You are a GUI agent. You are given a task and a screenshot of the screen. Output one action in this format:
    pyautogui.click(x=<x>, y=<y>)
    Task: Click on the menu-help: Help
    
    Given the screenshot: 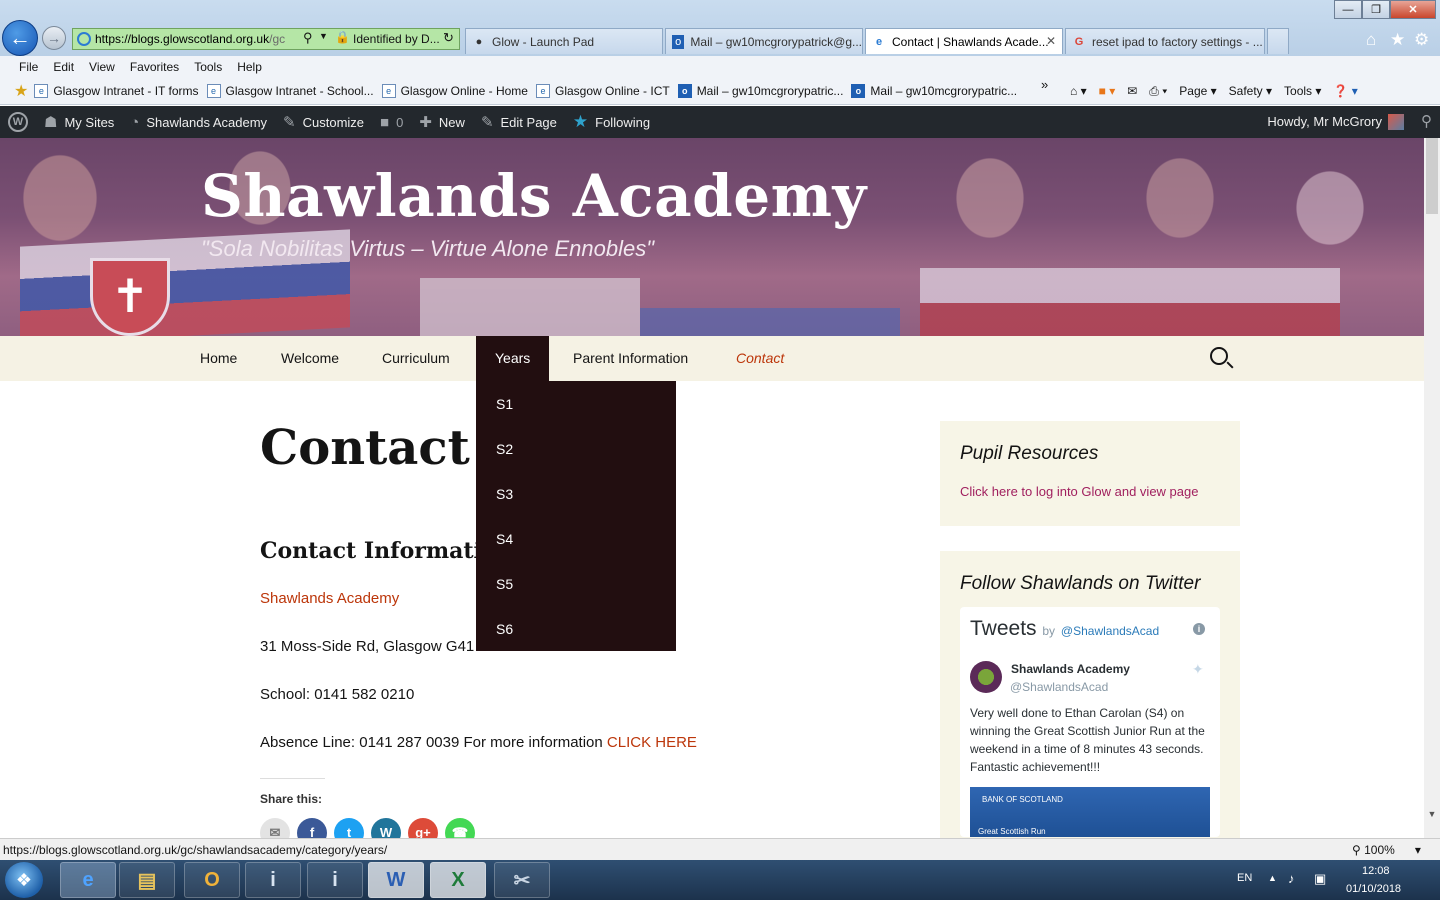 What is the action you would take?
    pyautogui.click(x=249, y=67)
    